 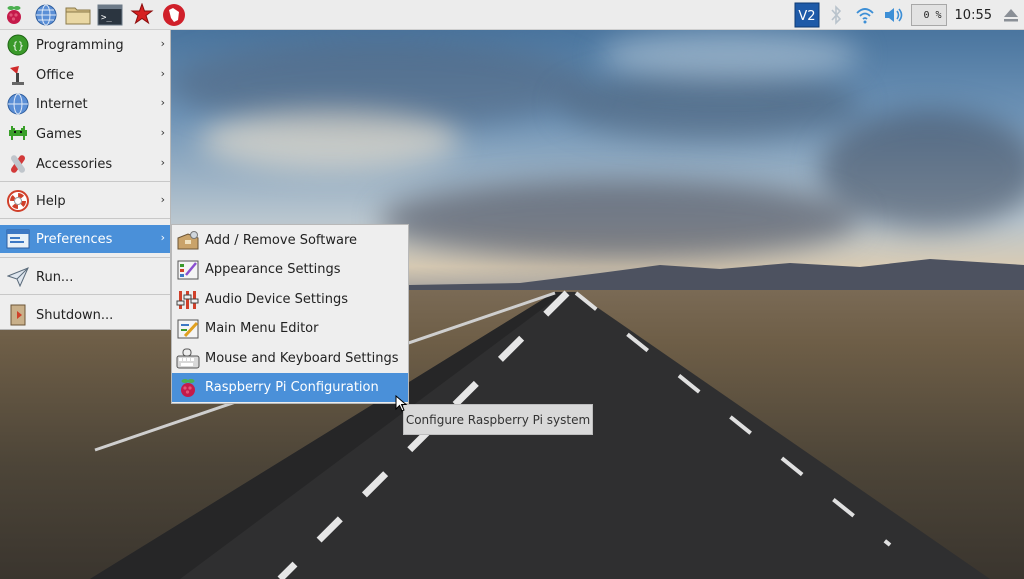 What do you see at coordinates (401, 403) in the screenshot?
I see `mouse-cursor-icon` at bounding box center [401, 403].